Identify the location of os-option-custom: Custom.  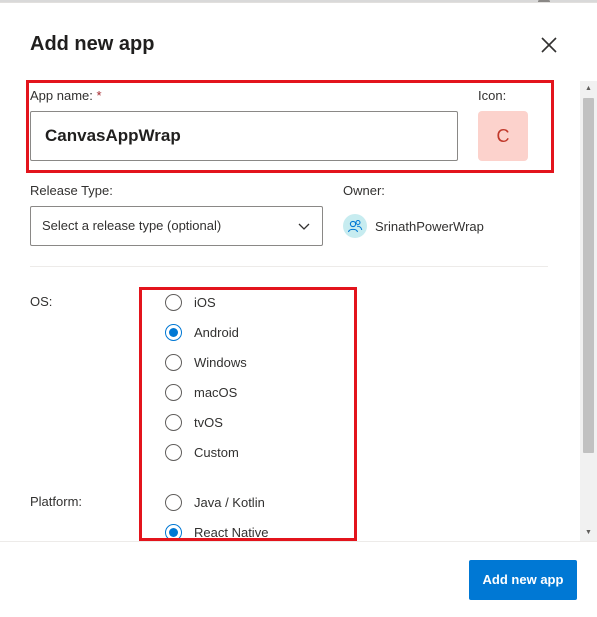
(202, 452).